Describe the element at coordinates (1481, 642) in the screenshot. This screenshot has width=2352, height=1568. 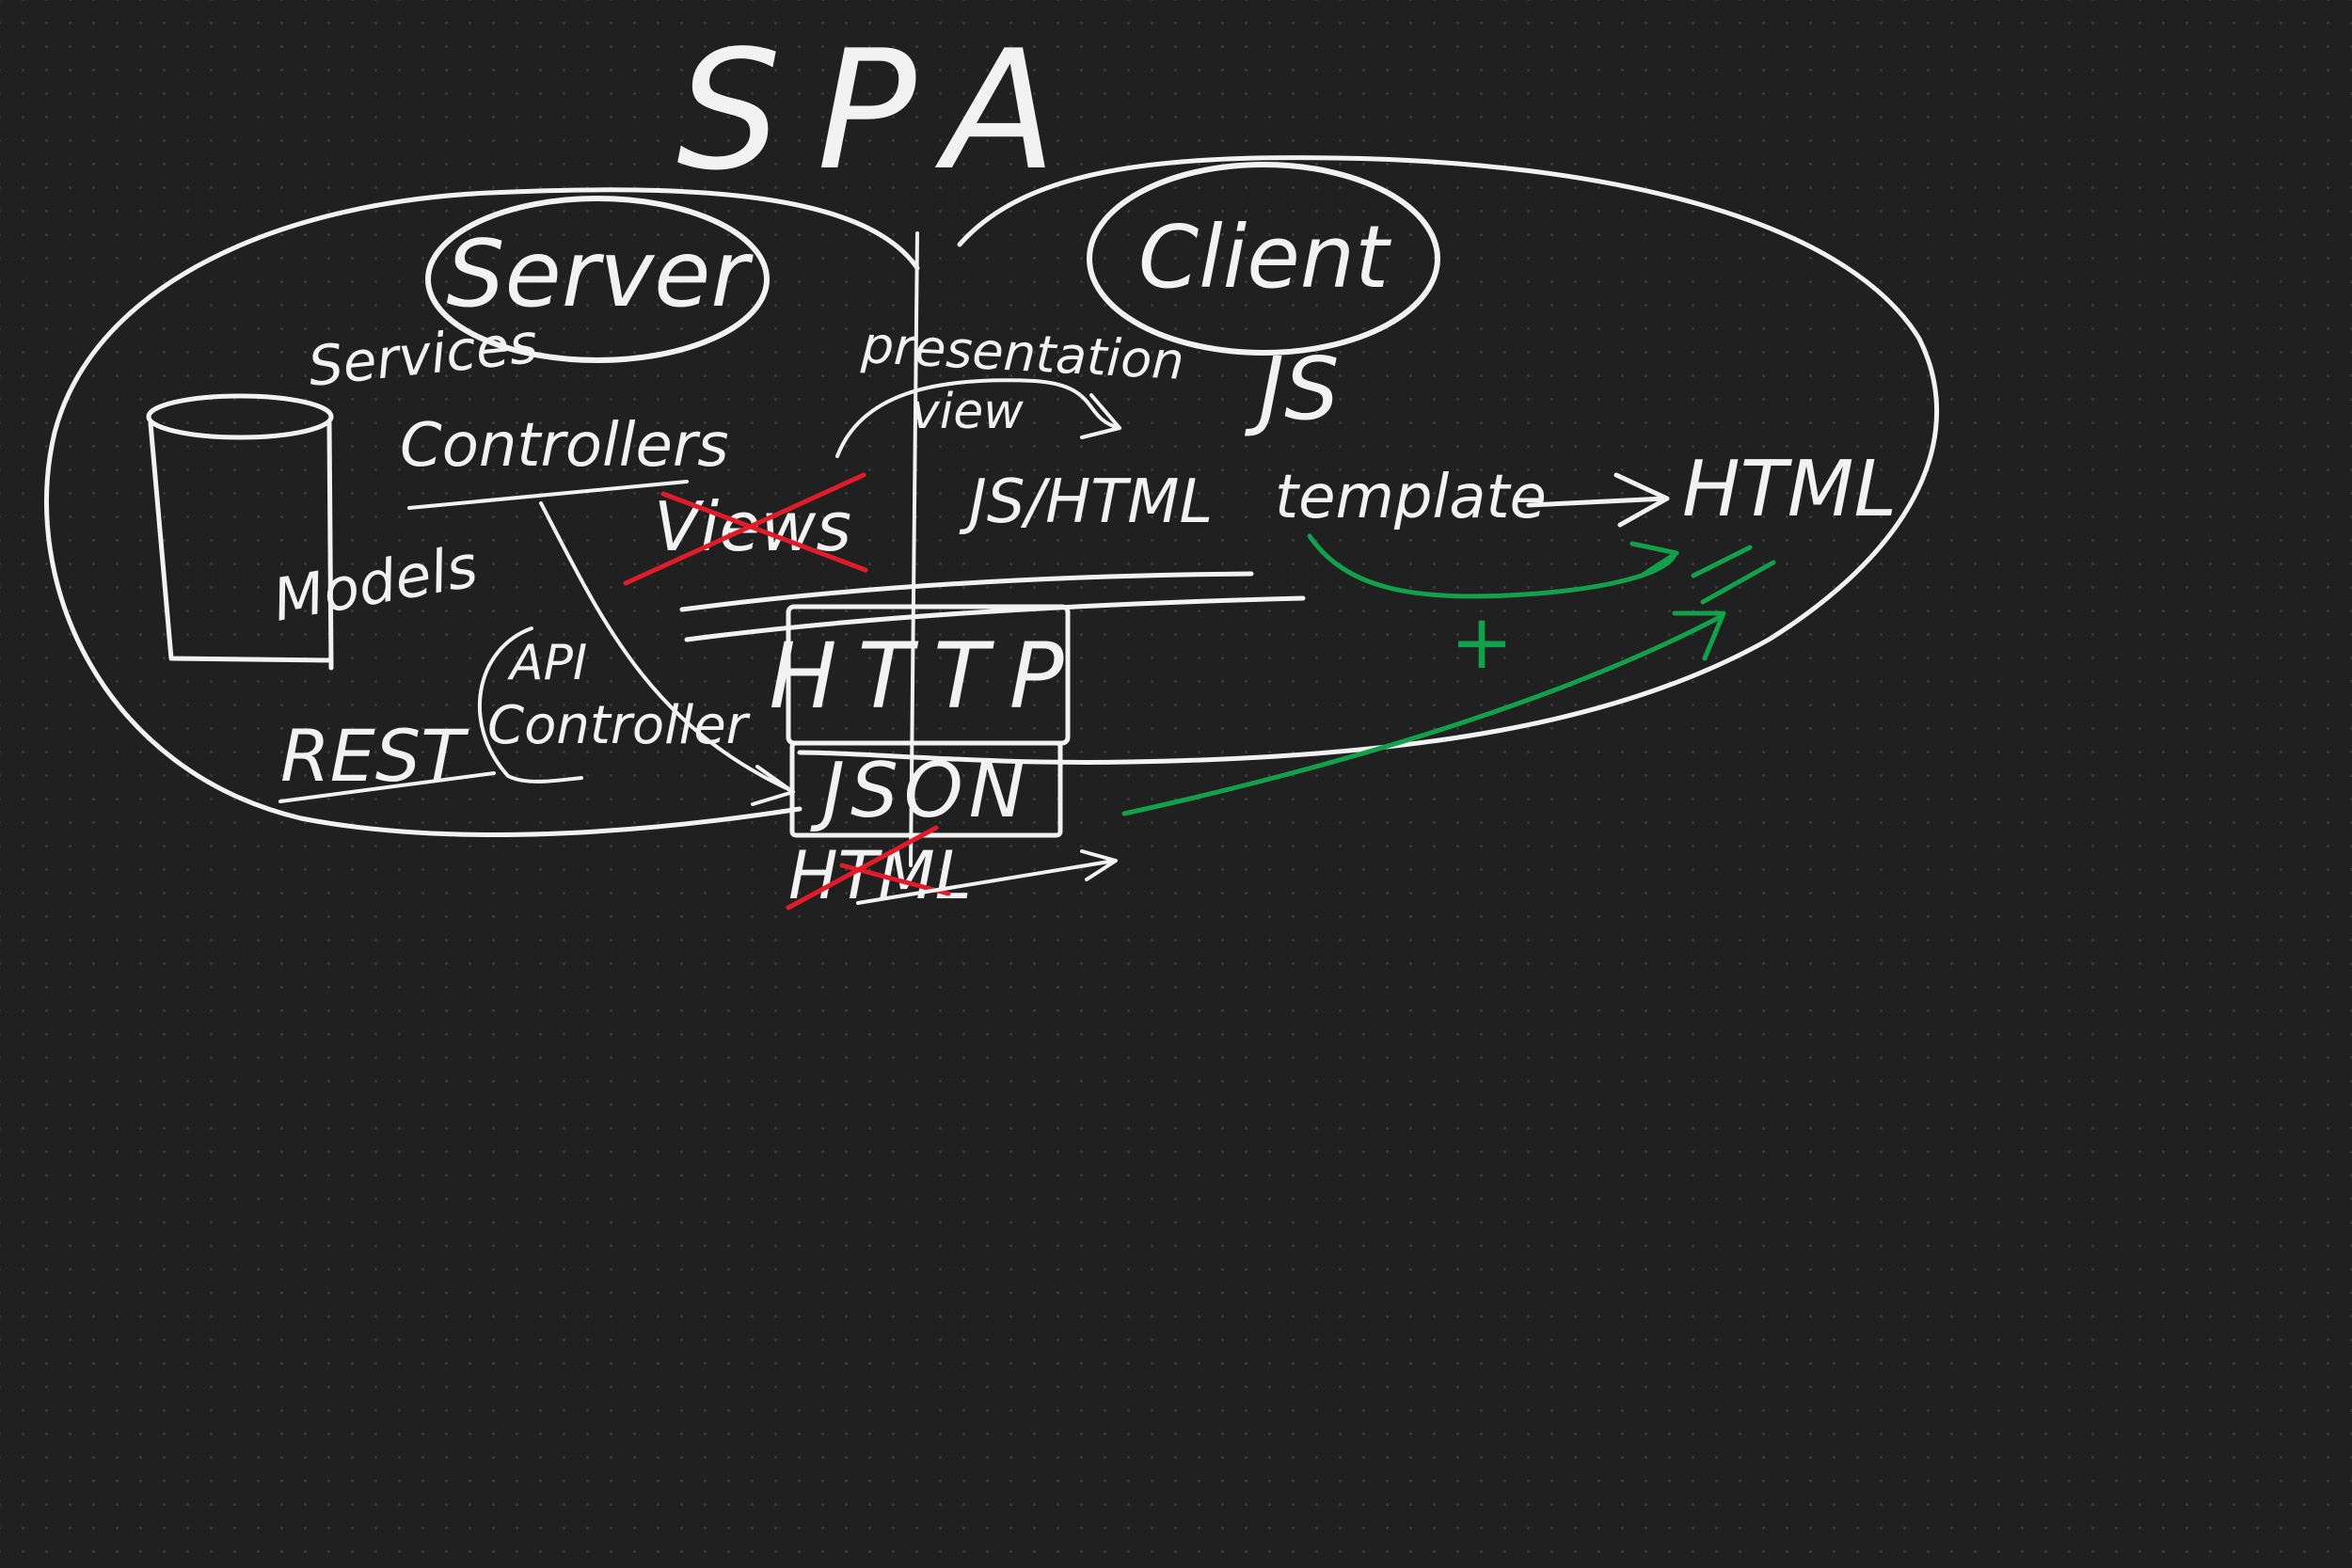
I see `plus-sign: +` at that location.